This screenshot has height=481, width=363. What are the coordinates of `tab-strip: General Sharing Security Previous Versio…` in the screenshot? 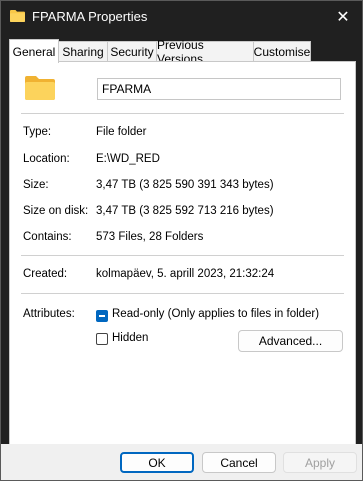 It's located at (181, 52).